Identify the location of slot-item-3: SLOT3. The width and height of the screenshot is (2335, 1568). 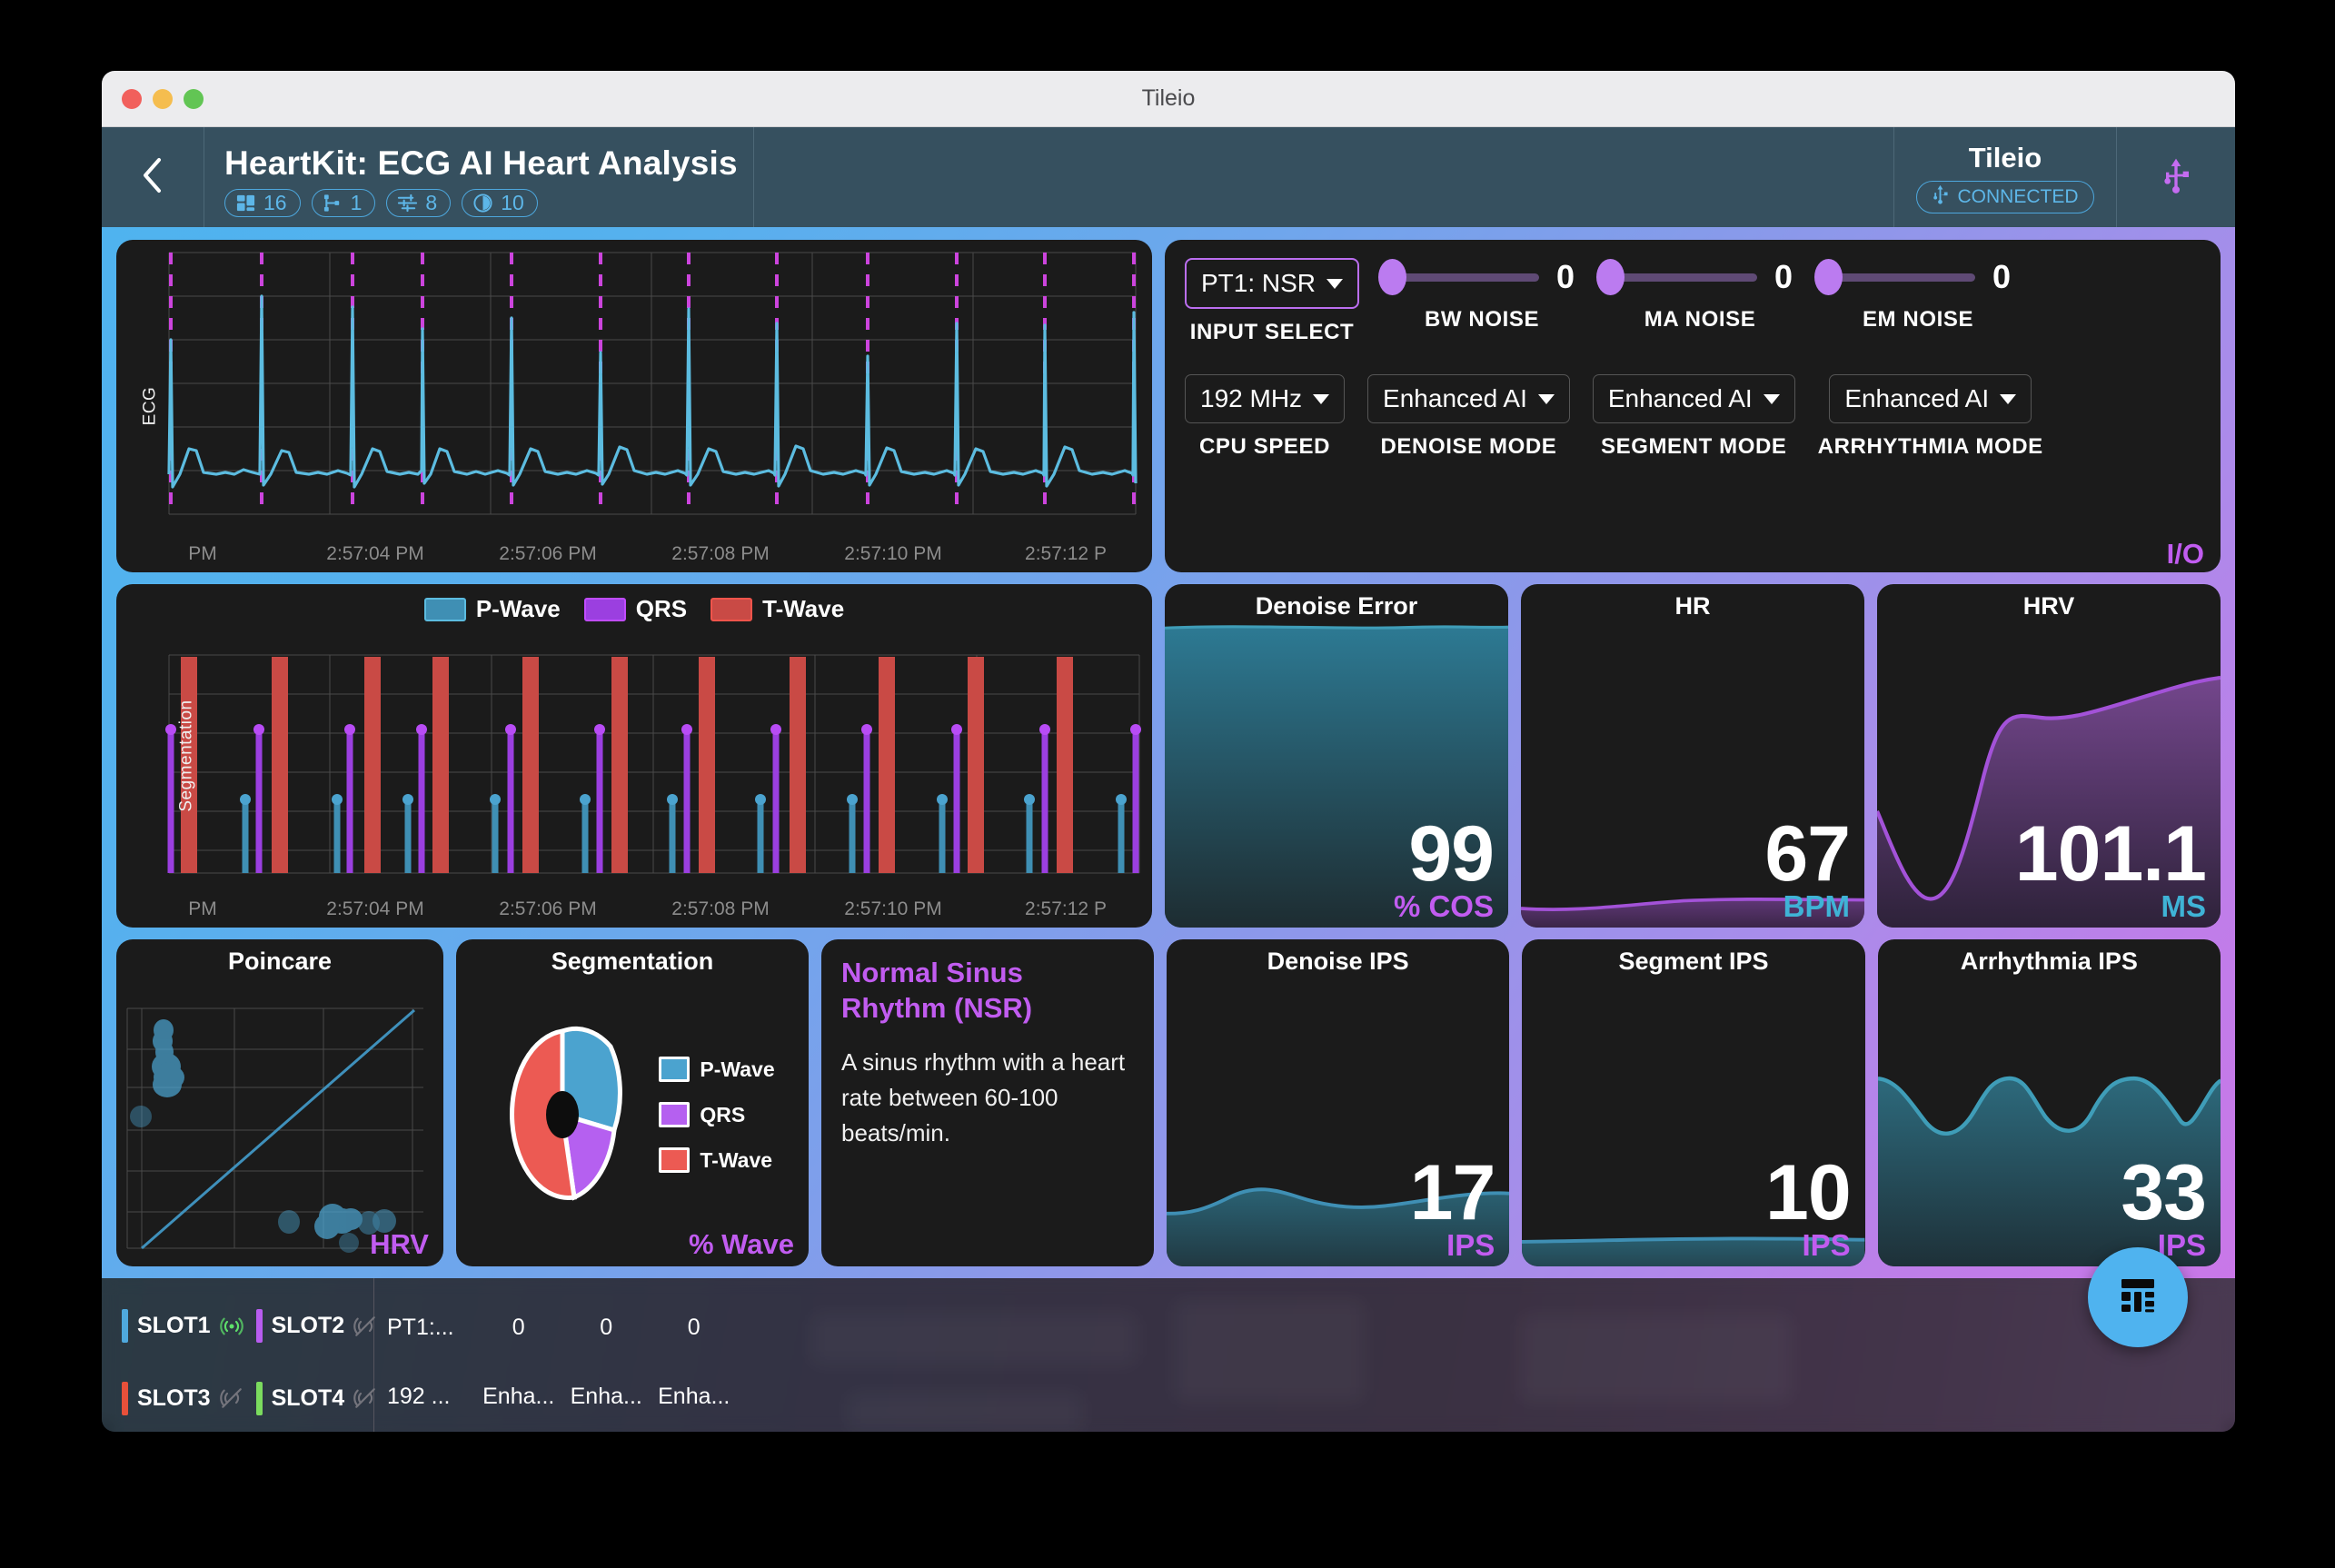
(183, 1399).